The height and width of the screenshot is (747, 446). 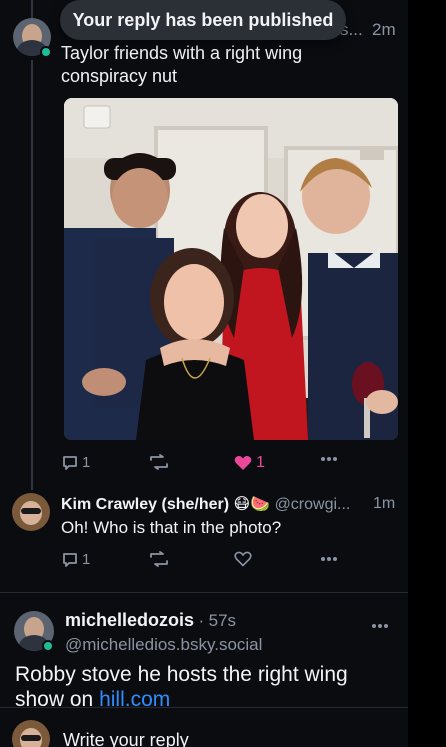 What do you see at coordinates (31, 733) in the screenshot?
I see `composer-avatar` at bounding box center [31, 733].